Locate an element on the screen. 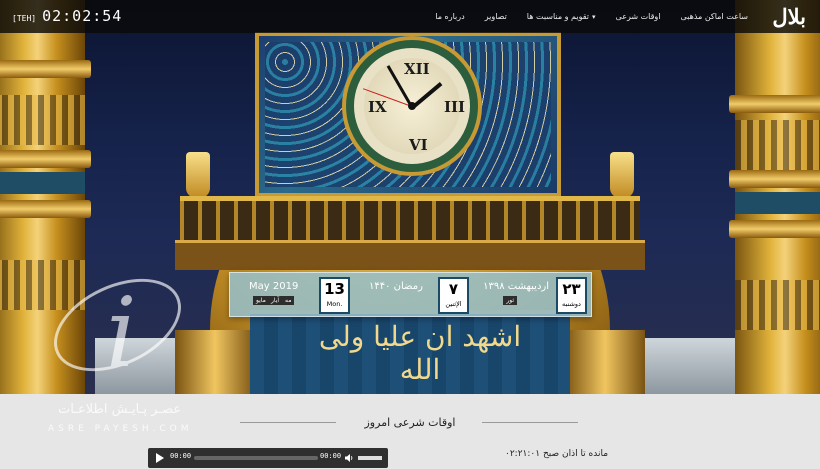  persian-date-box: ۲۳ دوشنبه is located at coordinates (571, 295).